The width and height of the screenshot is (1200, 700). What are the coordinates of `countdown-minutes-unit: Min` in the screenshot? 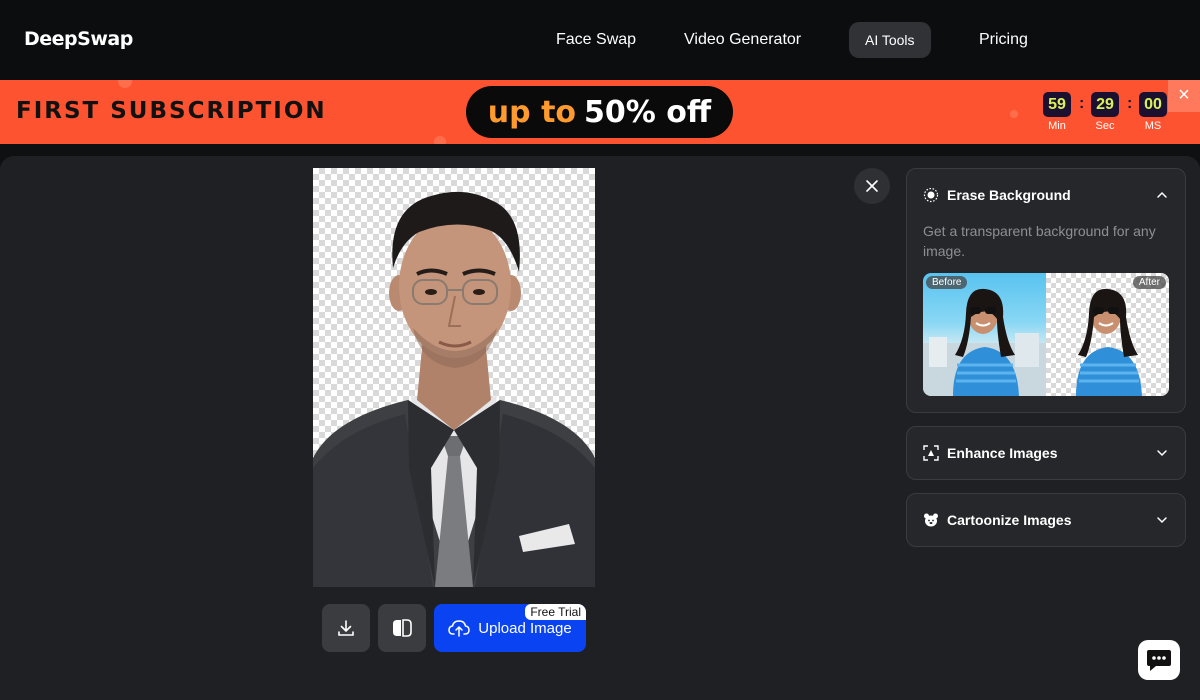 It's located at (1057, 126).